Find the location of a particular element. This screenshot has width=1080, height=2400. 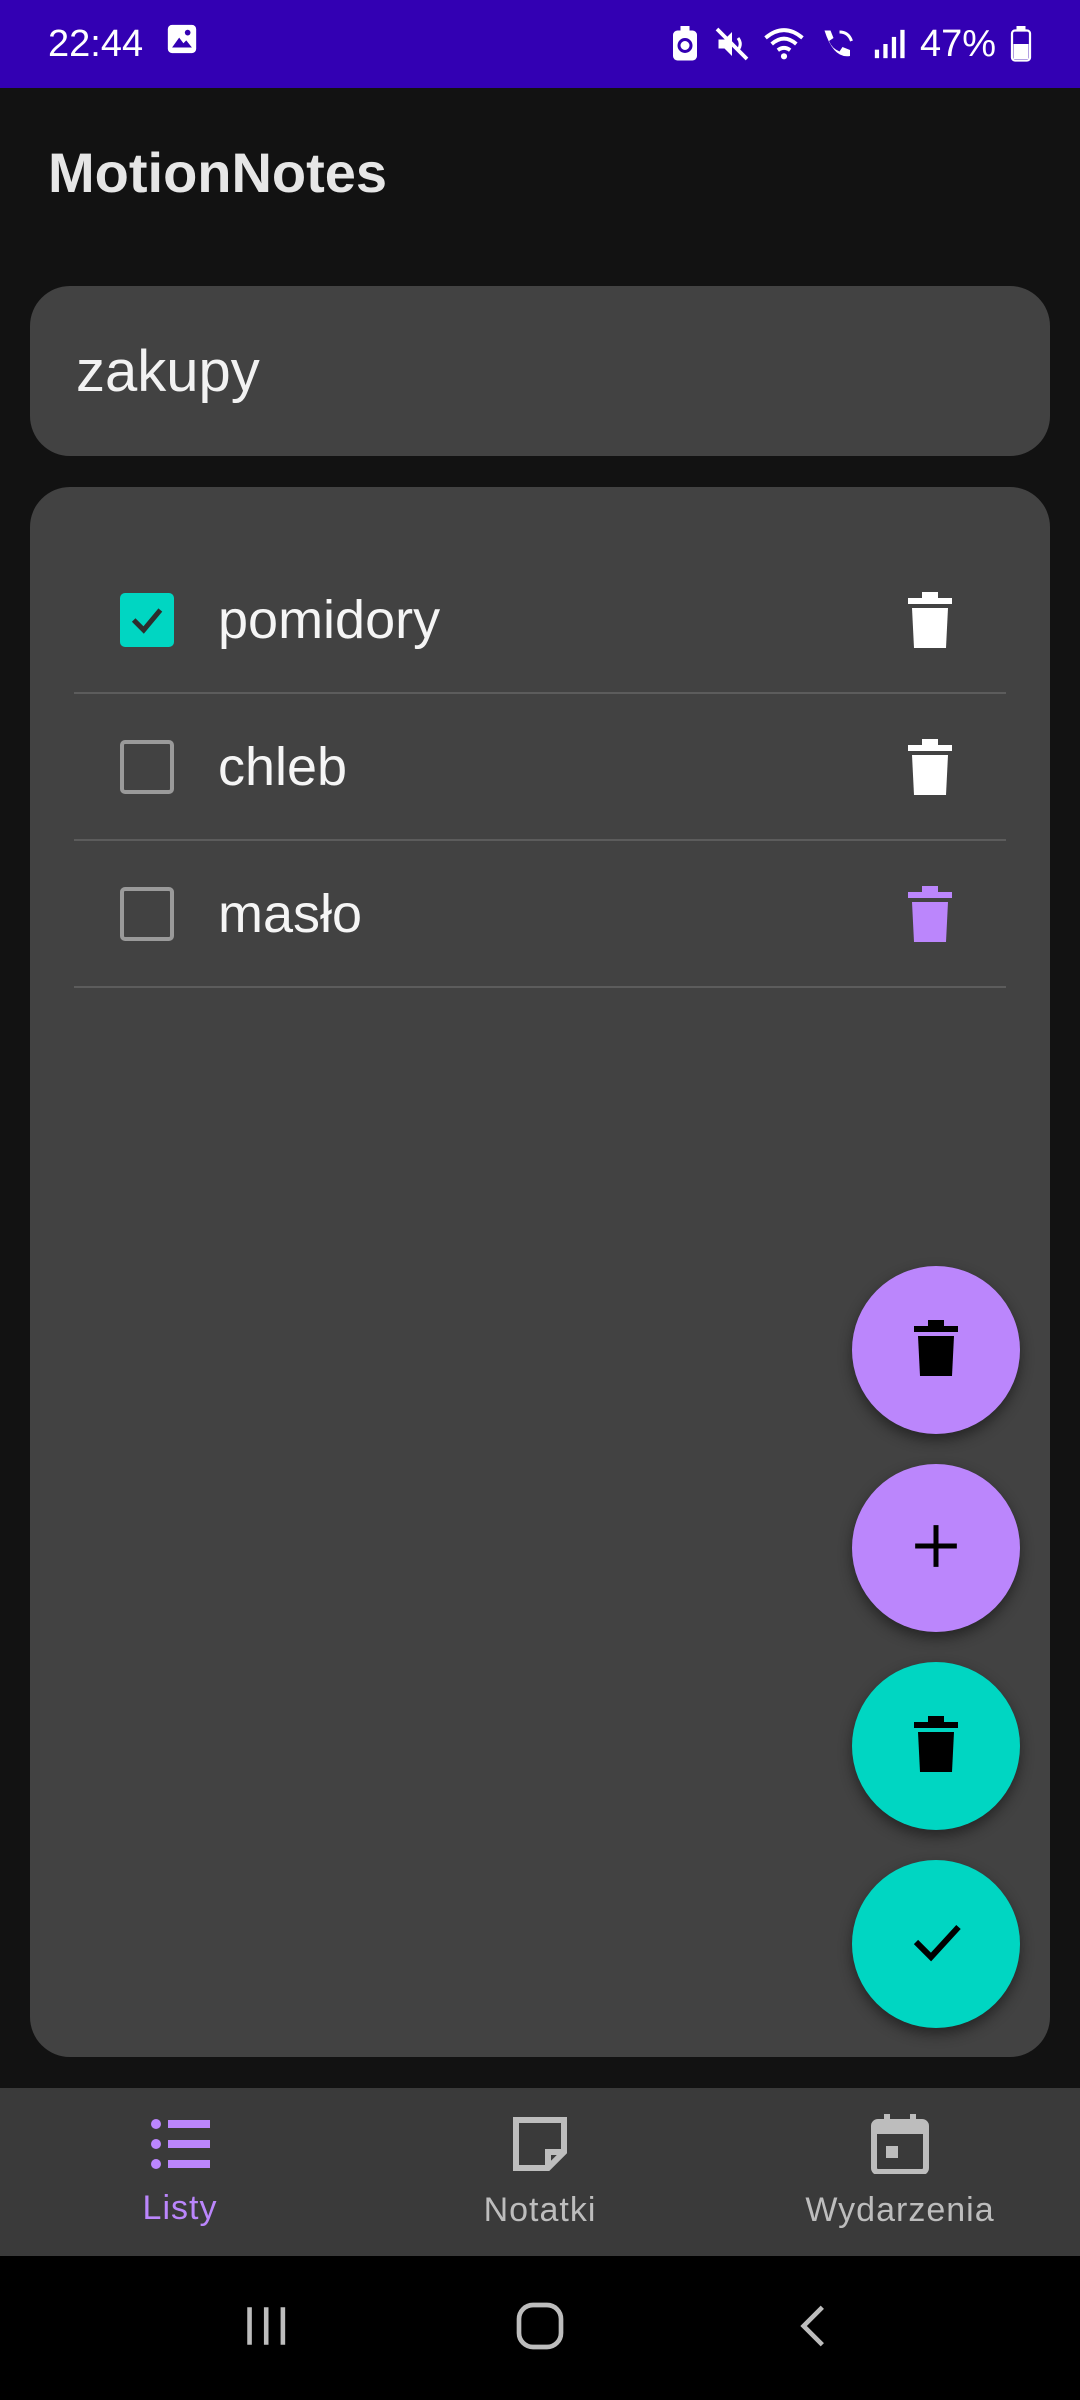

back-icon is located at coordinates (814, 2328).